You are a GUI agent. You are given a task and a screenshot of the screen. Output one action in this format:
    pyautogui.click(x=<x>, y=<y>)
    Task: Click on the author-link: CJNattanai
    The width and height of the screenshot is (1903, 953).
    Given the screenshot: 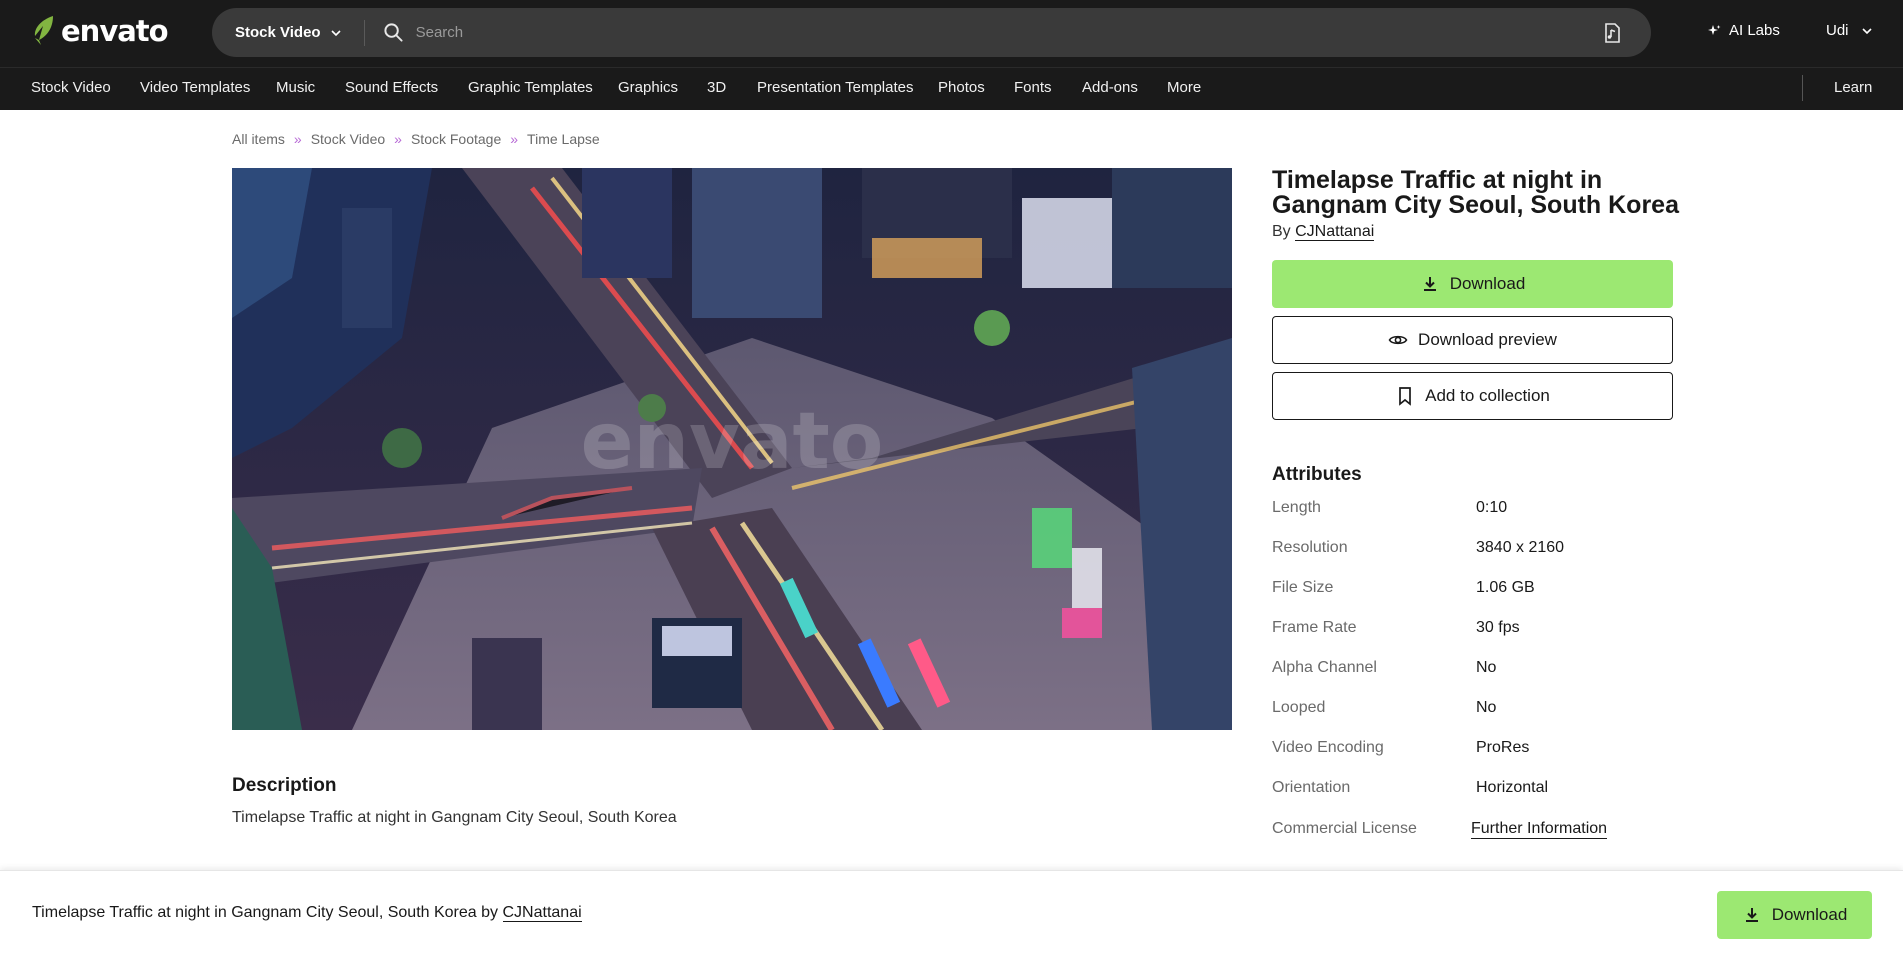 What is the action you would take?
    pyautogui.click(x=1335, y=232)
    